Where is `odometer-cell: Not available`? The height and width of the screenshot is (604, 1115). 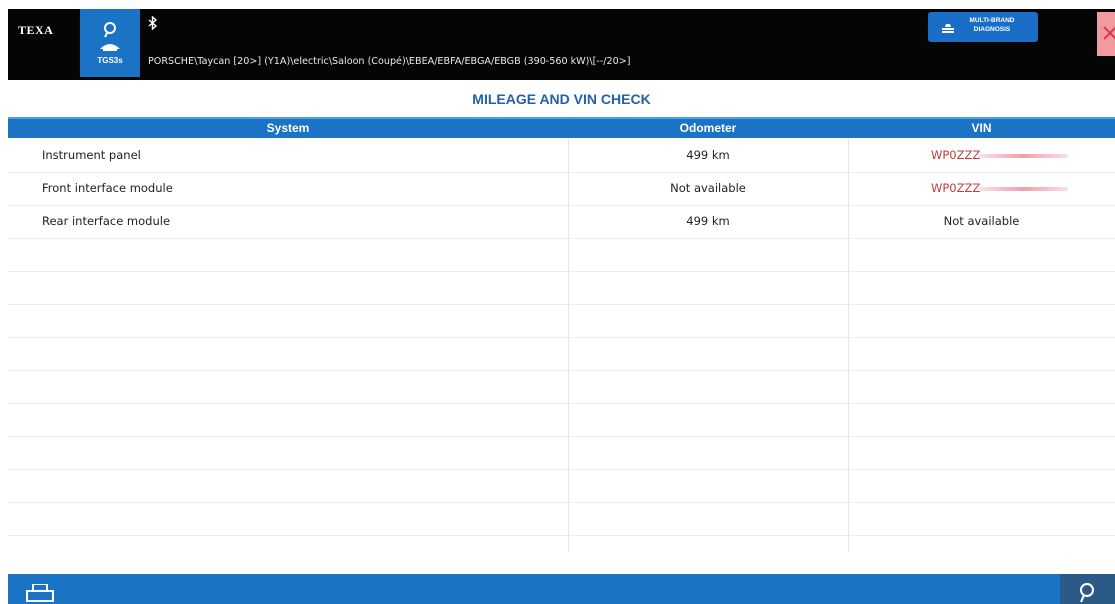
odometer-cell: Not available is located at coordinates (708, 188).